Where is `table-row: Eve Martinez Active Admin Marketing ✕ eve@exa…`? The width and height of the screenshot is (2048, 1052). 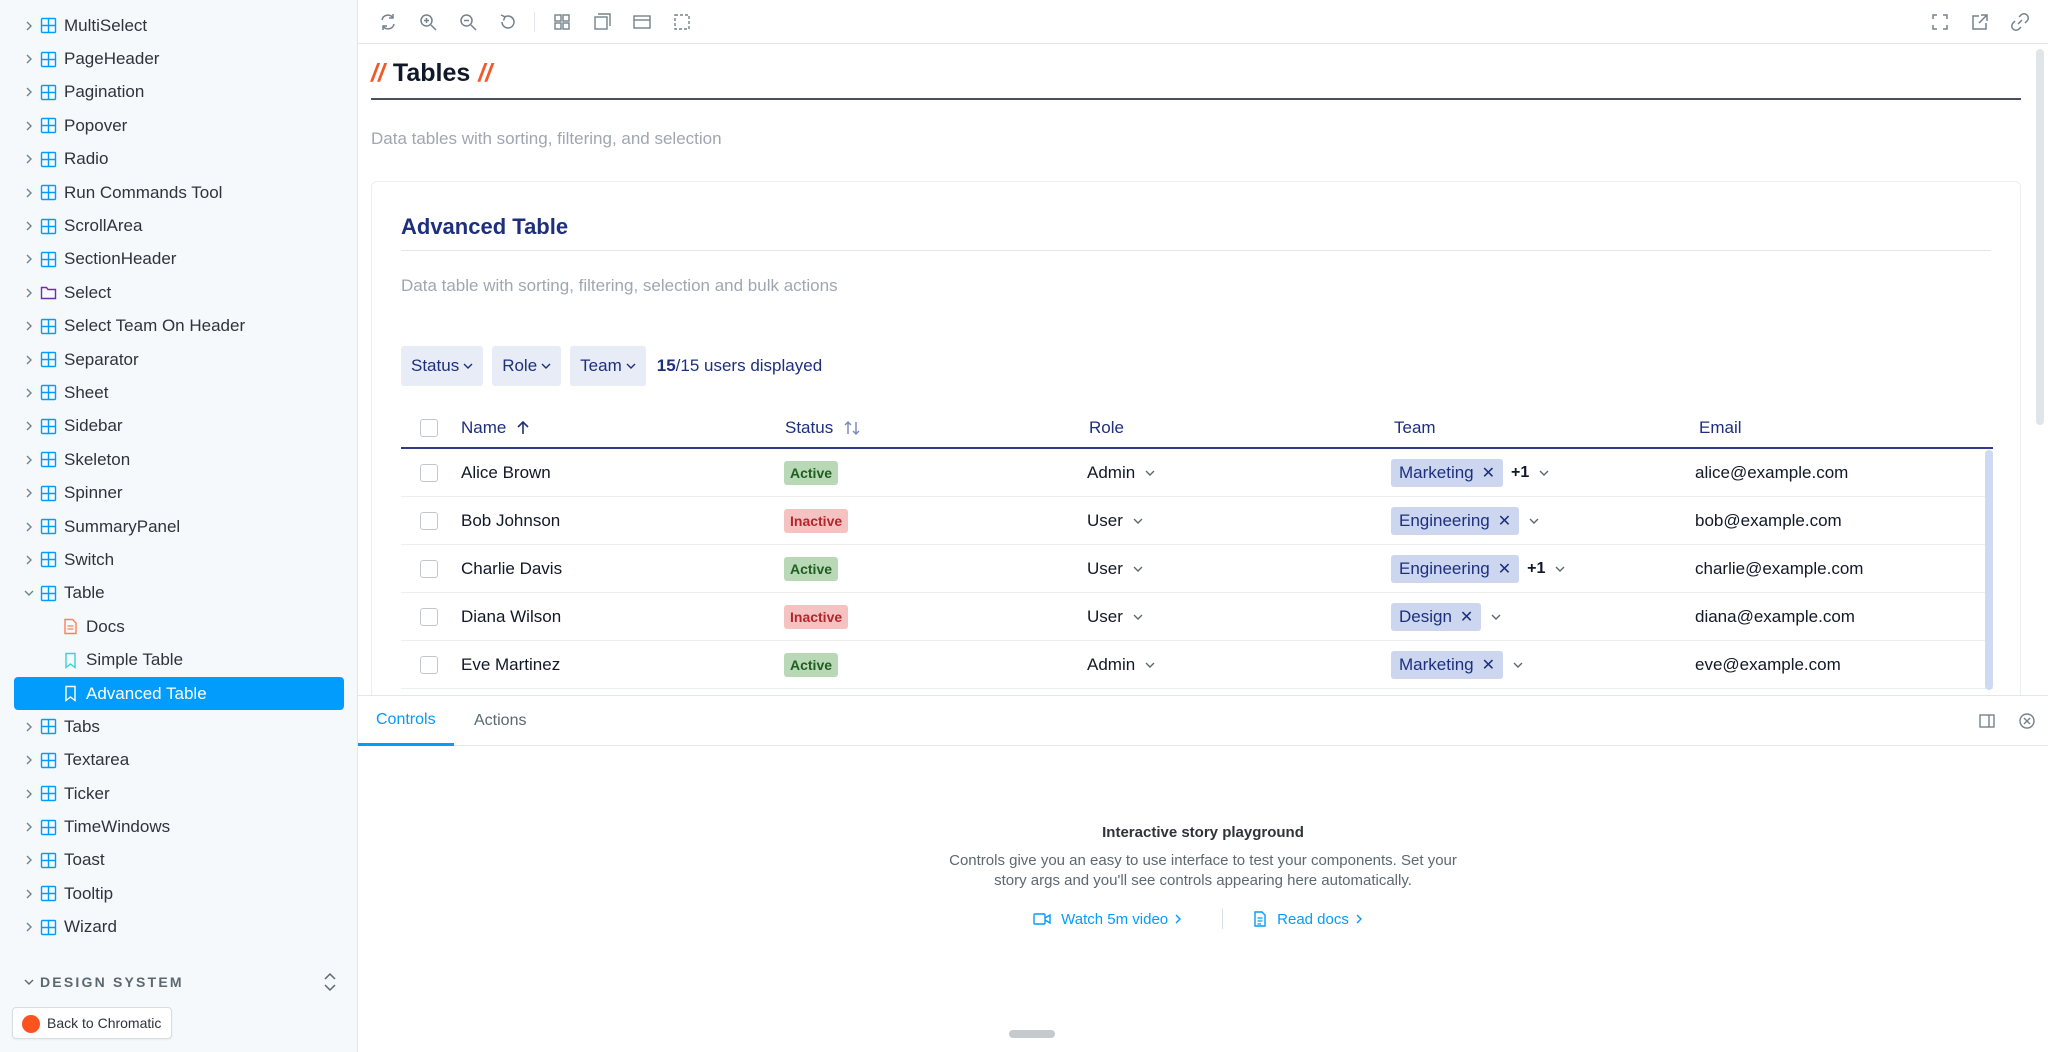
table-row: Eve Martinez Active Admin Marketing ✕ eve@exa… is located at coordinates (1197, 665).